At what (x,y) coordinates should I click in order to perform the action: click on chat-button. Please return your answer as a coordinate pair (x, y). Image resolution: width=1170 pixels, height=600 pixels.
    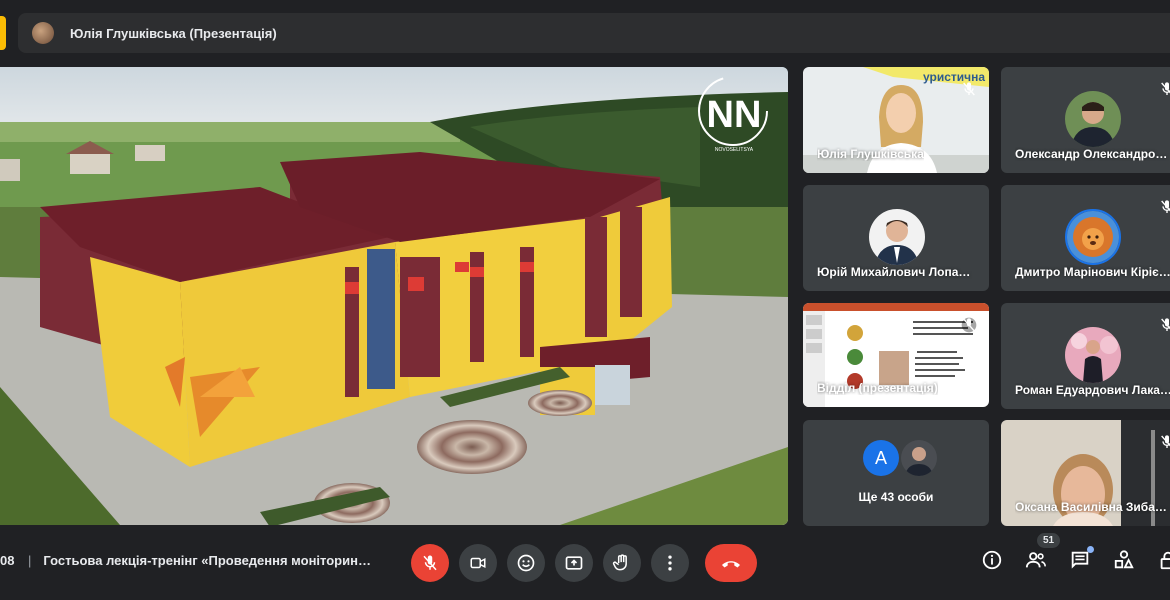
    Looking at the image, I should click on (1081, 559).